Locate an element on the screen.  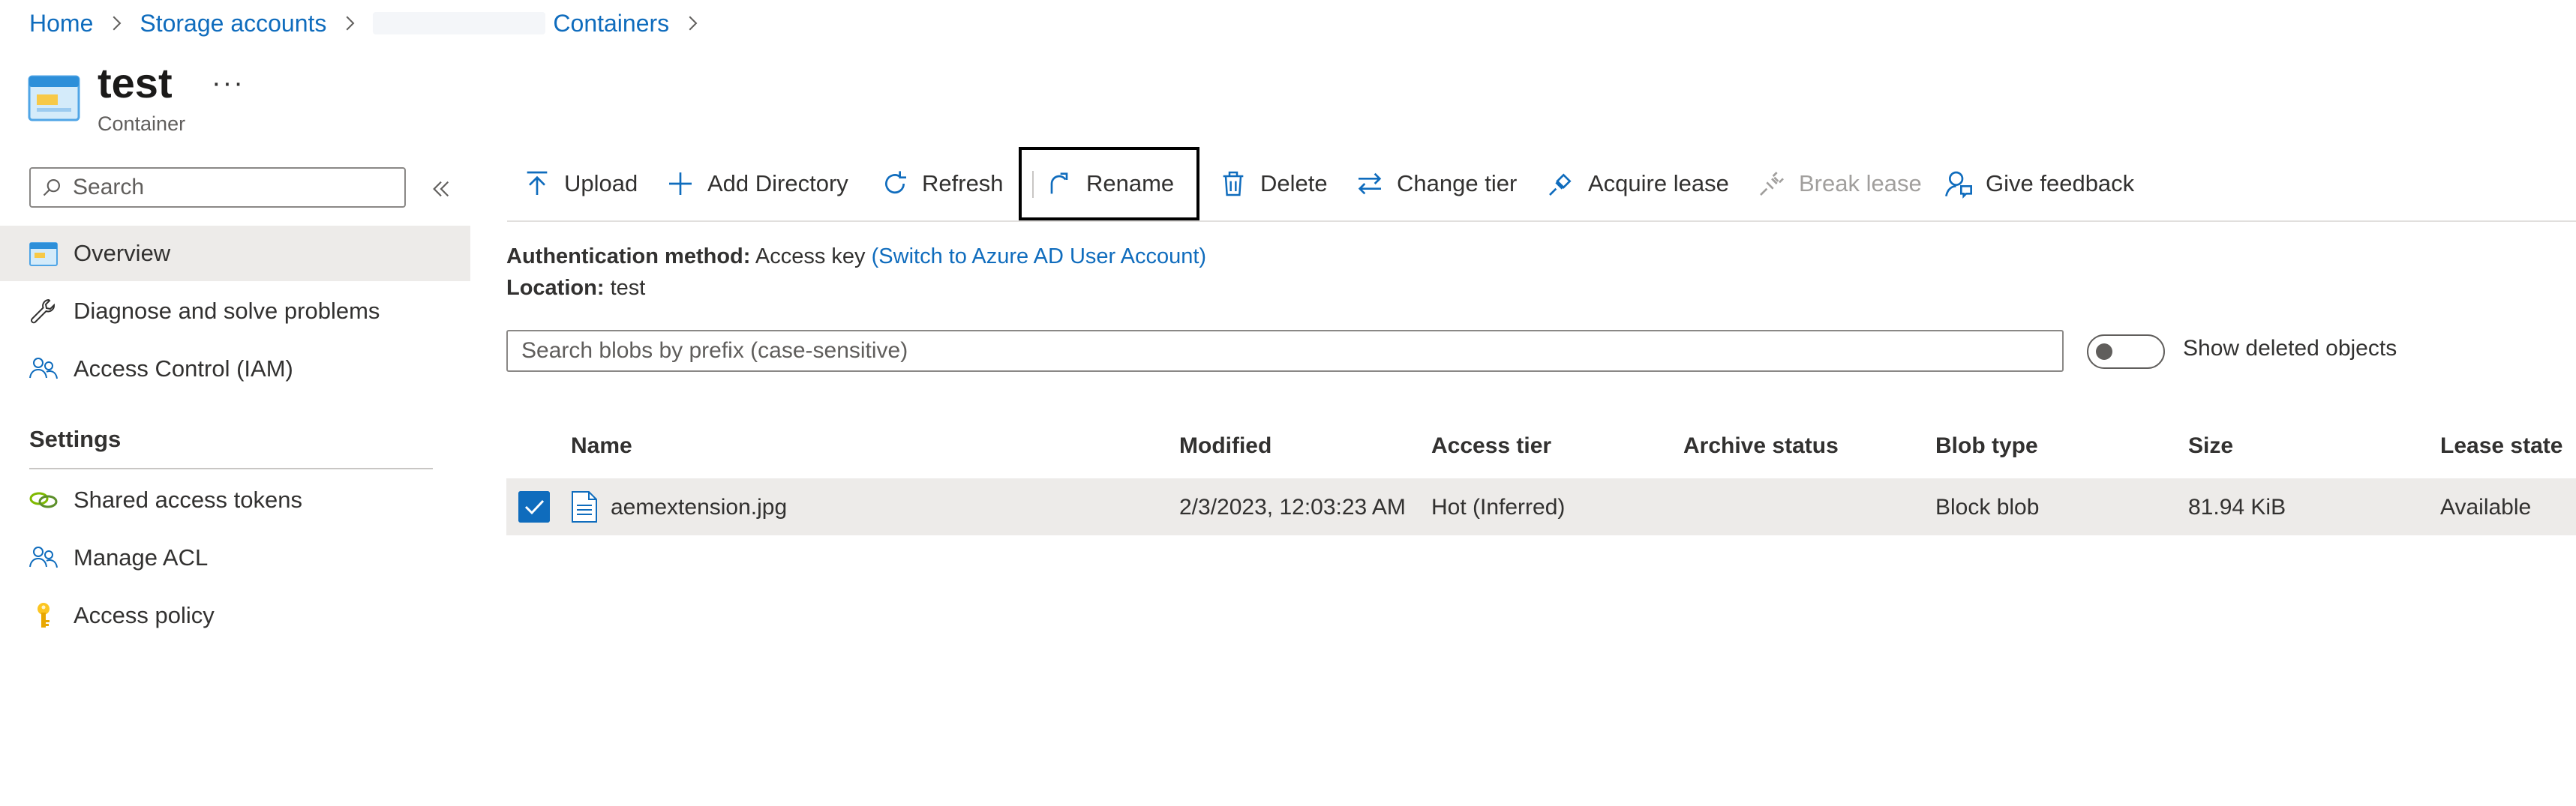
break-lease-button: Break lease is located at coordinates (1839, 183).